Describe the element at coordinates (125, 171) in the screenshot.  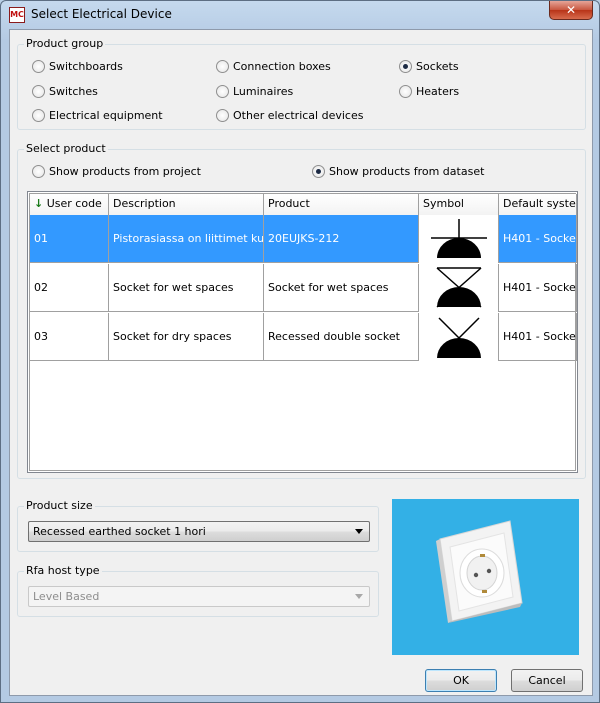
I see `radio-label: Show products from project` at that location.